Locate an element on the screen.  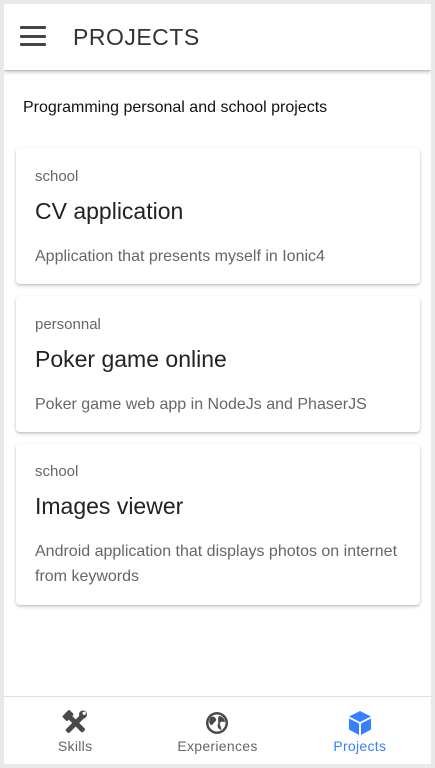
menu-icon is located at coordinates (33, 36).